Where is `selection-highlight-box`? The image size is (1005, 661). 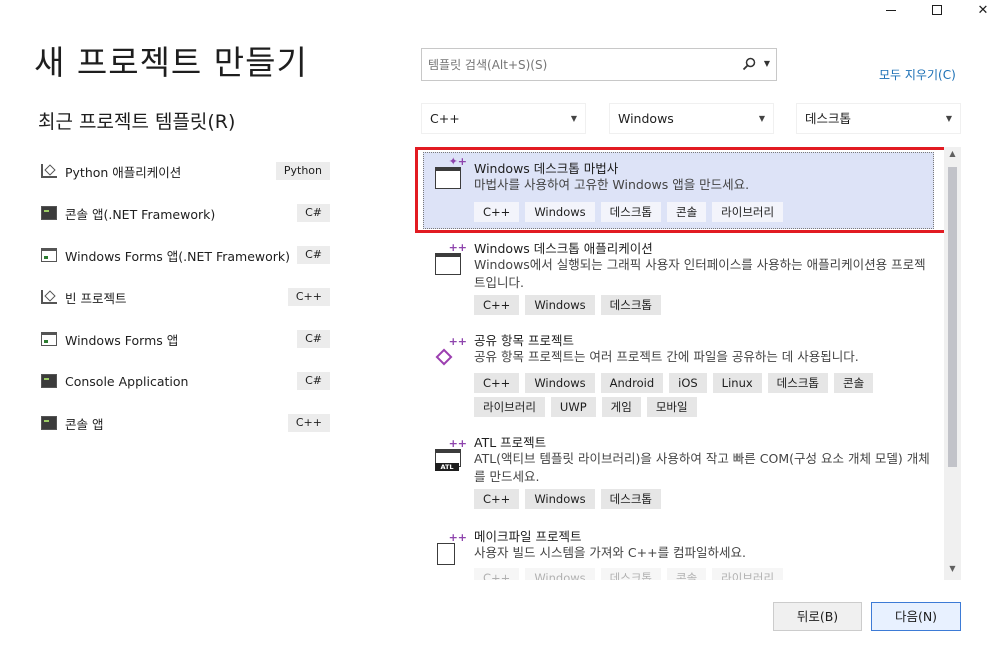
selection-highlight-box is located at coordinates (681, 190).